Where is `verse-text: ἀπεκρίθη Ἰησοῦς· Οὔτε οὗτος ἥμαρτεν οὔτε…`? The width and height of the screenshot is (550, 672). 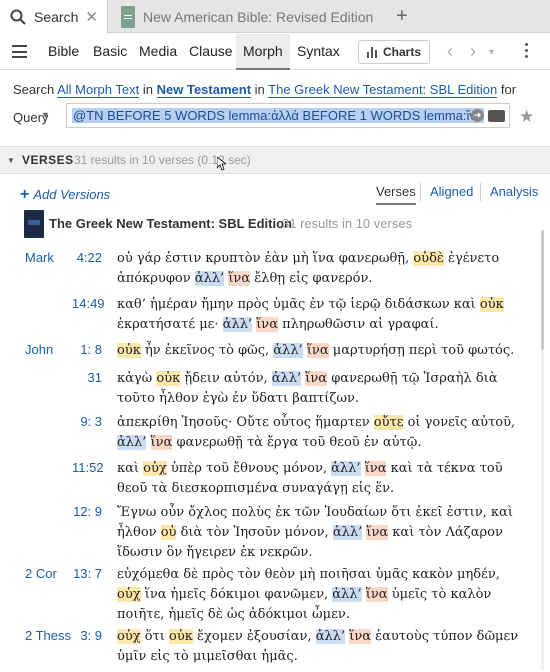 verse-text: ἀπεκρίθη Ἰησοῦς· Οὔτε οὗτος ἥμαρτεν οὔτε… is located at coordinates (316, 432).